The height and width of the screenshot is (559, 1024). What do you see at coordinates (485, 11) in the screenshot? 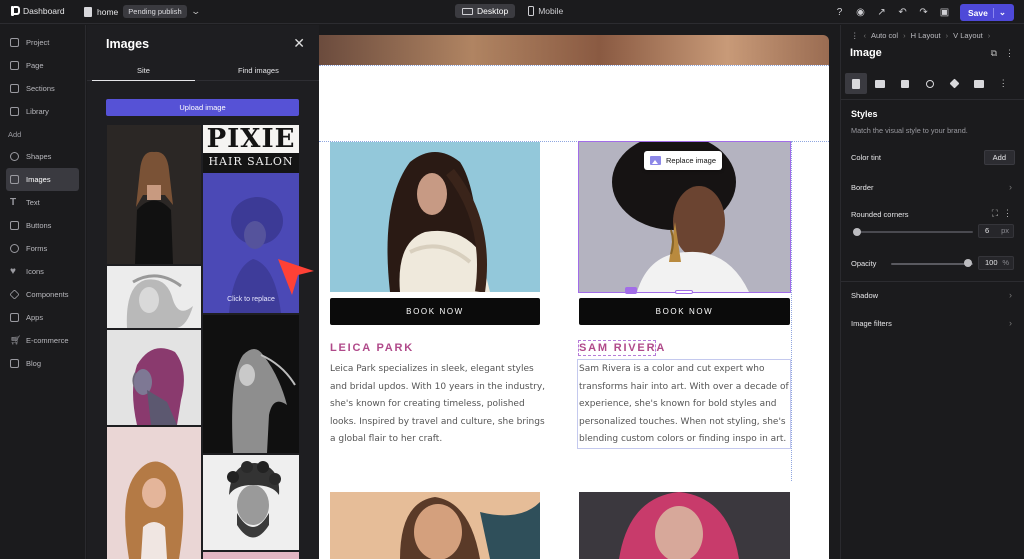
I see `desktop-view-button: Desktop` at bounding box center [485, 11].